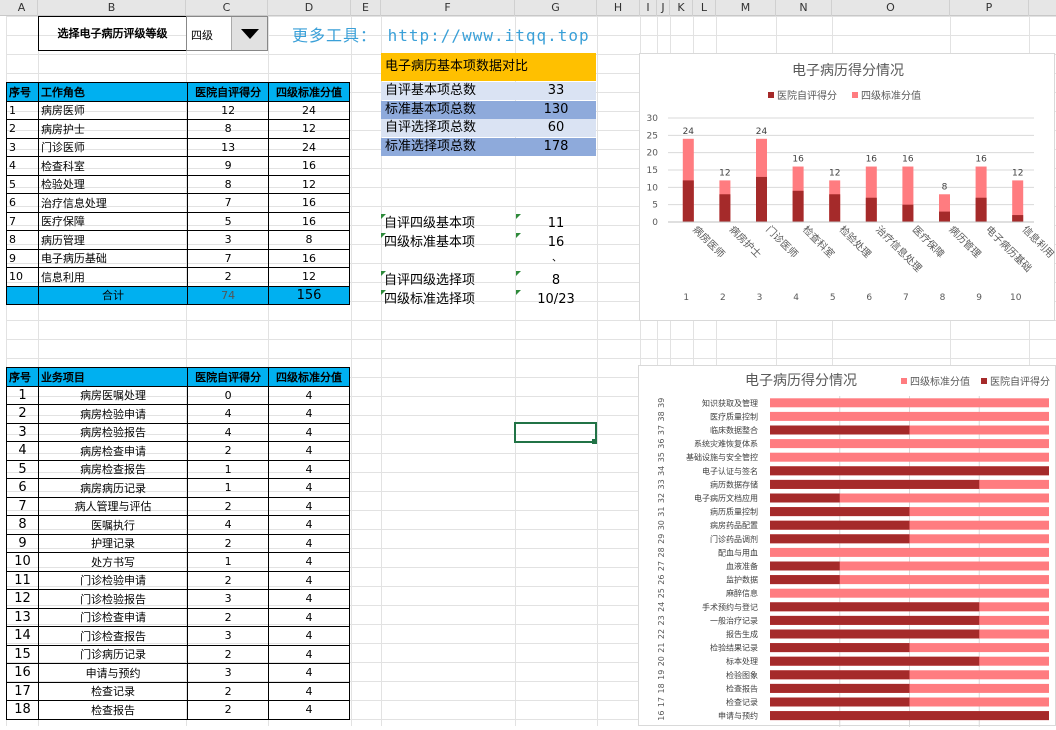 The image size is (1056, 730). I want to click on column-header-a: A, so click(22, 8).